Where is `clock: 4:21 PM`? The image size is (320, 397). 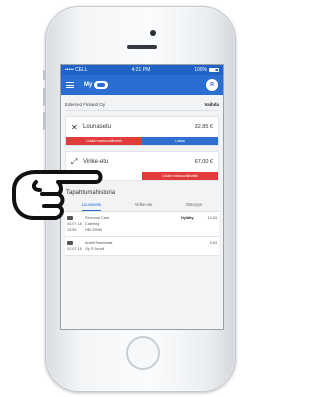 clock: 4:21 PM is located at coordinates (141, 70).